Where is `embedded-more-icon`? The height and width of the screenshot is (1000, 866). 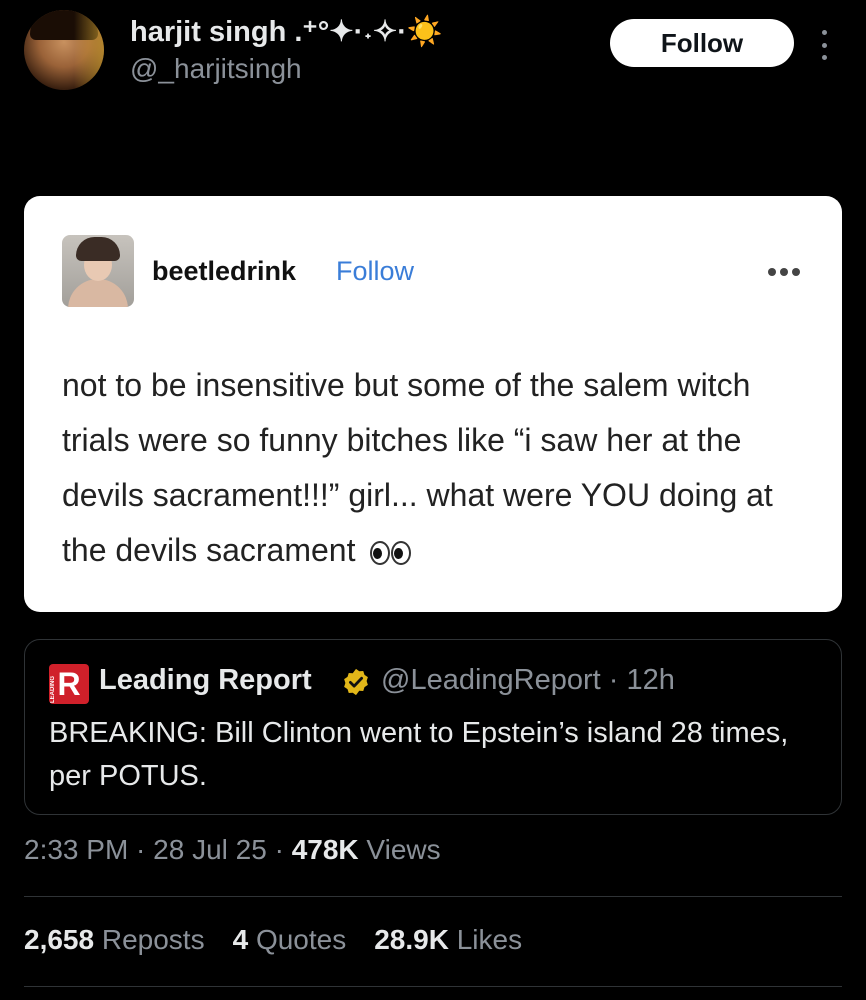
embedded-more-icon is located at coordinates (784, 272).